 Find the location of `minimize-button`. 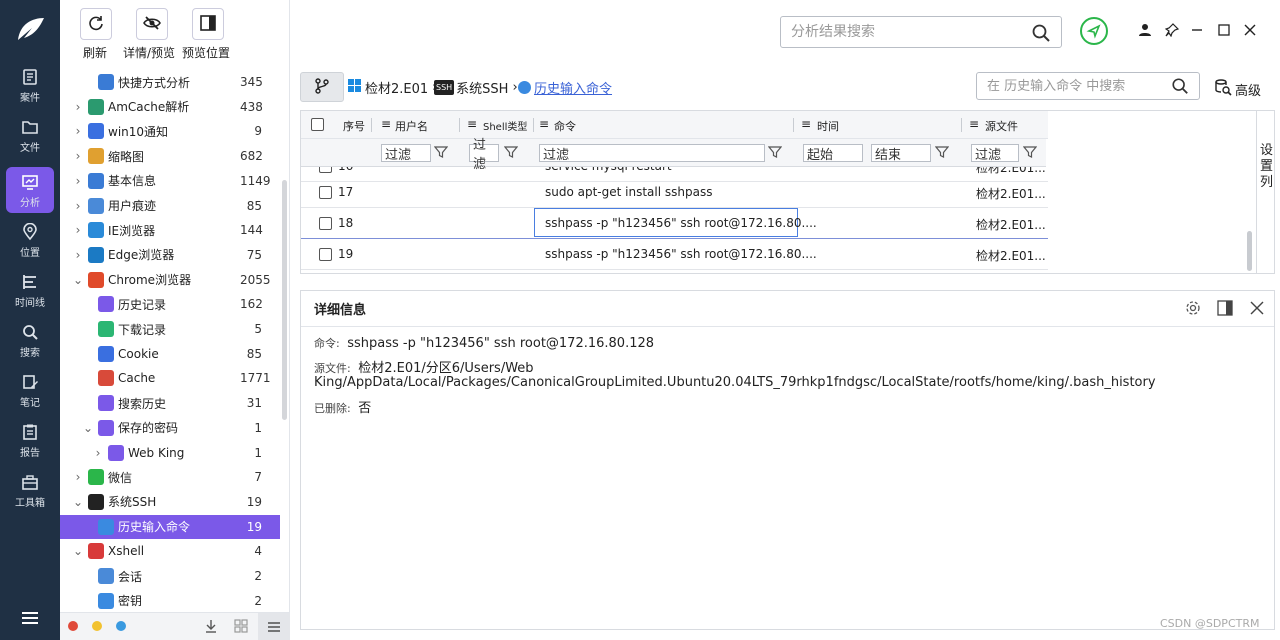

minimize-button is located at coordinates (1197, 31).